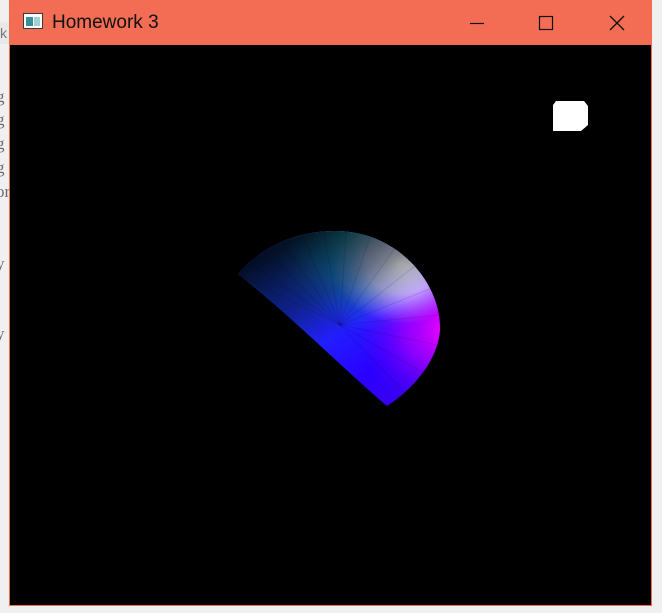 The image size is (662, 613). I want to click on window-title: Homework 3, so click(105, 22).